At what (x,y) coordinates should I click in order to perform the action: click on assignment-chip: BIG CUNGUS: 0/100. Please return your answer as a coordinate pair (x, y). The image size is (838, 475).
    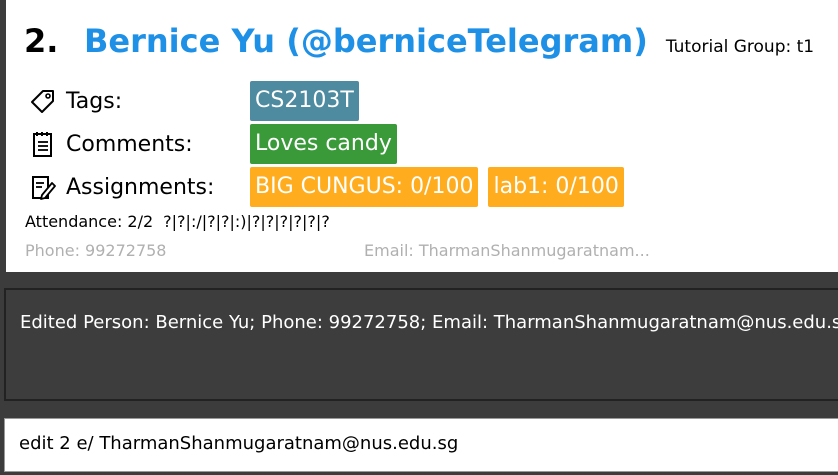
    Looking at the image, I should click on (364, 187).